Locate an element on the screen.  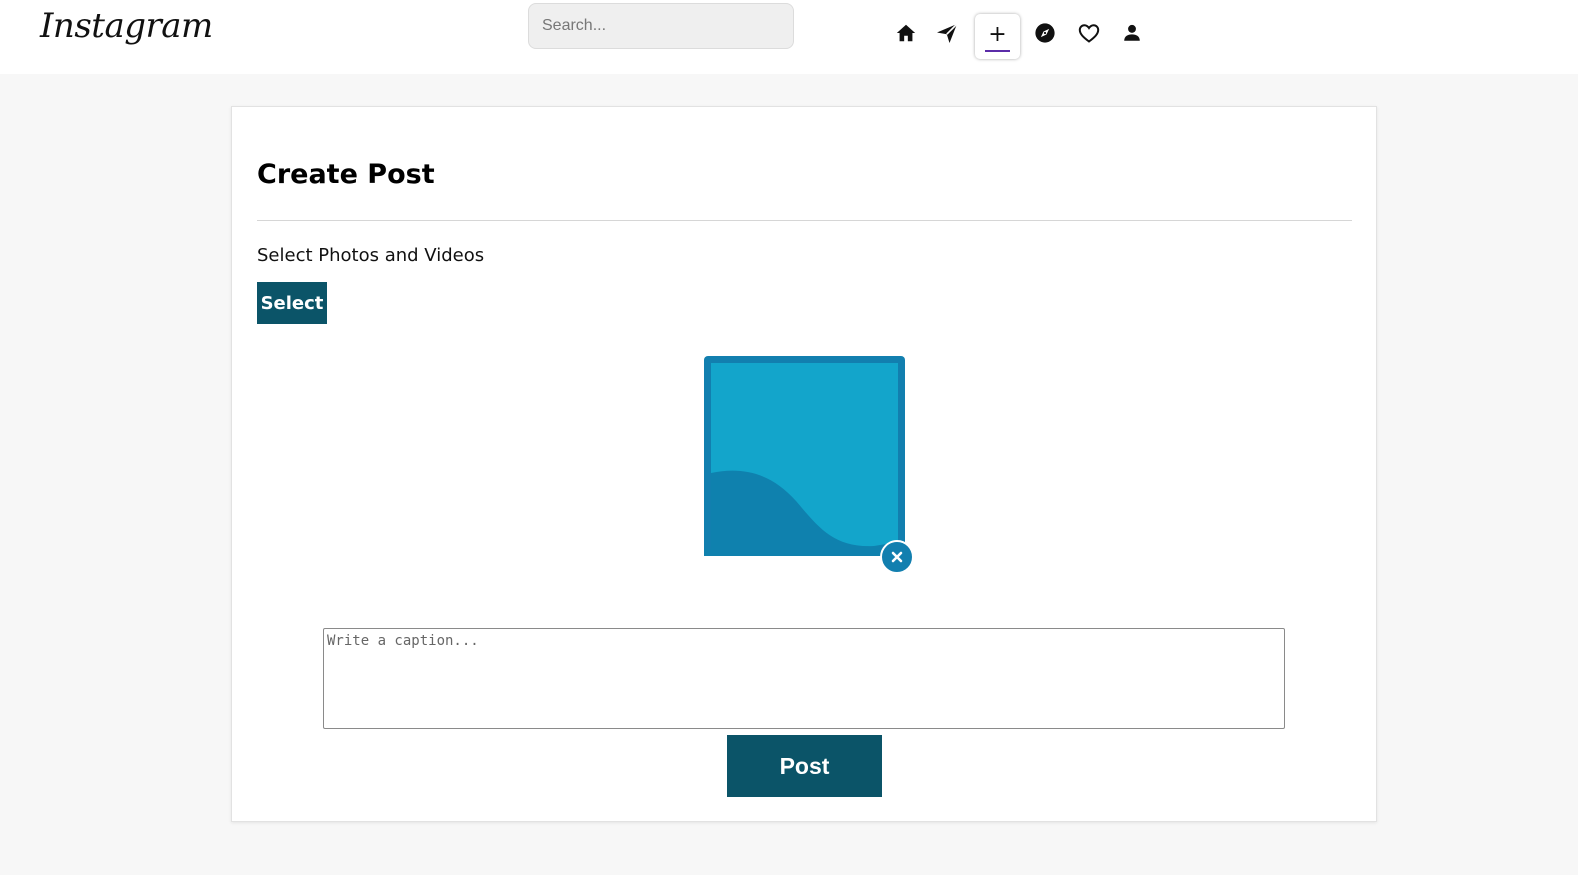
active-indicator is located at coordinates (997, 51).